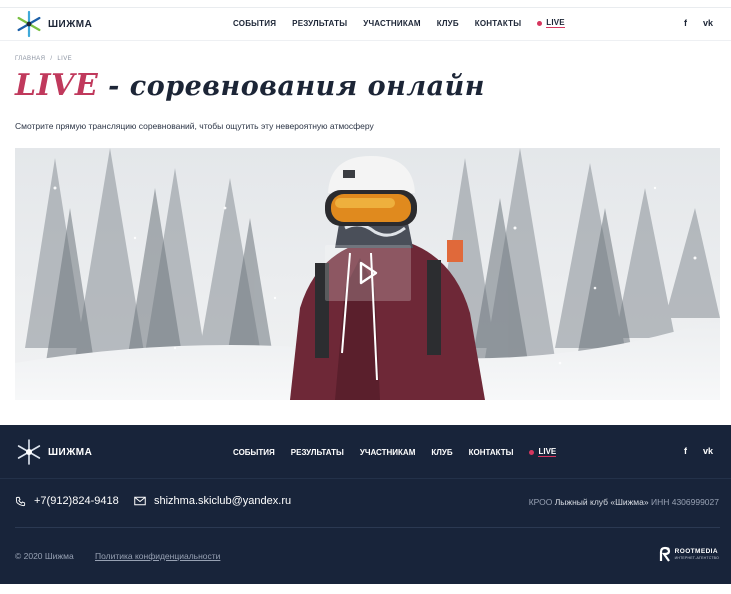 This screenshot has width=731, height=594. What do you see at coordinates (223, 501) in the screenshot?
I see `footer-email: shizhma.skiclub@yandex.ru` at bounding box center [223, 501].